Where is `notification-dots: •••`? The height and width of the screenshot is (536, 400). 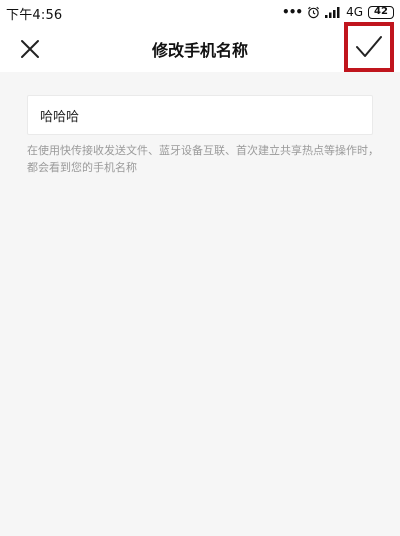
notification-dots: ••• is located at coordinates (292, 12).